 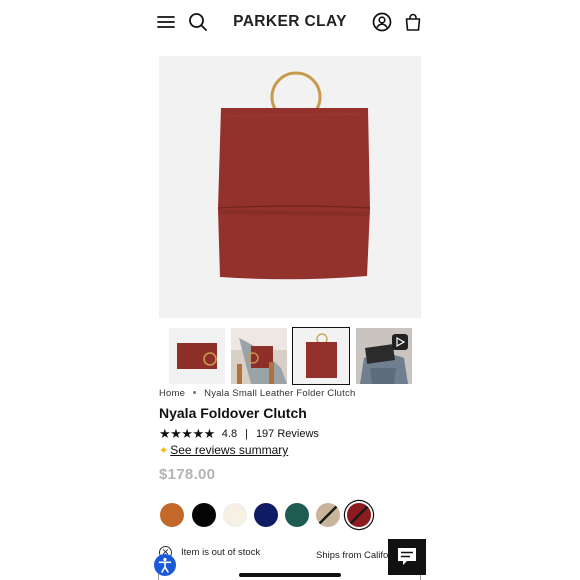 I want to click on breadcrumb: Home Nyala Small Leather Folder Clutch, so click(x=257, y=393).